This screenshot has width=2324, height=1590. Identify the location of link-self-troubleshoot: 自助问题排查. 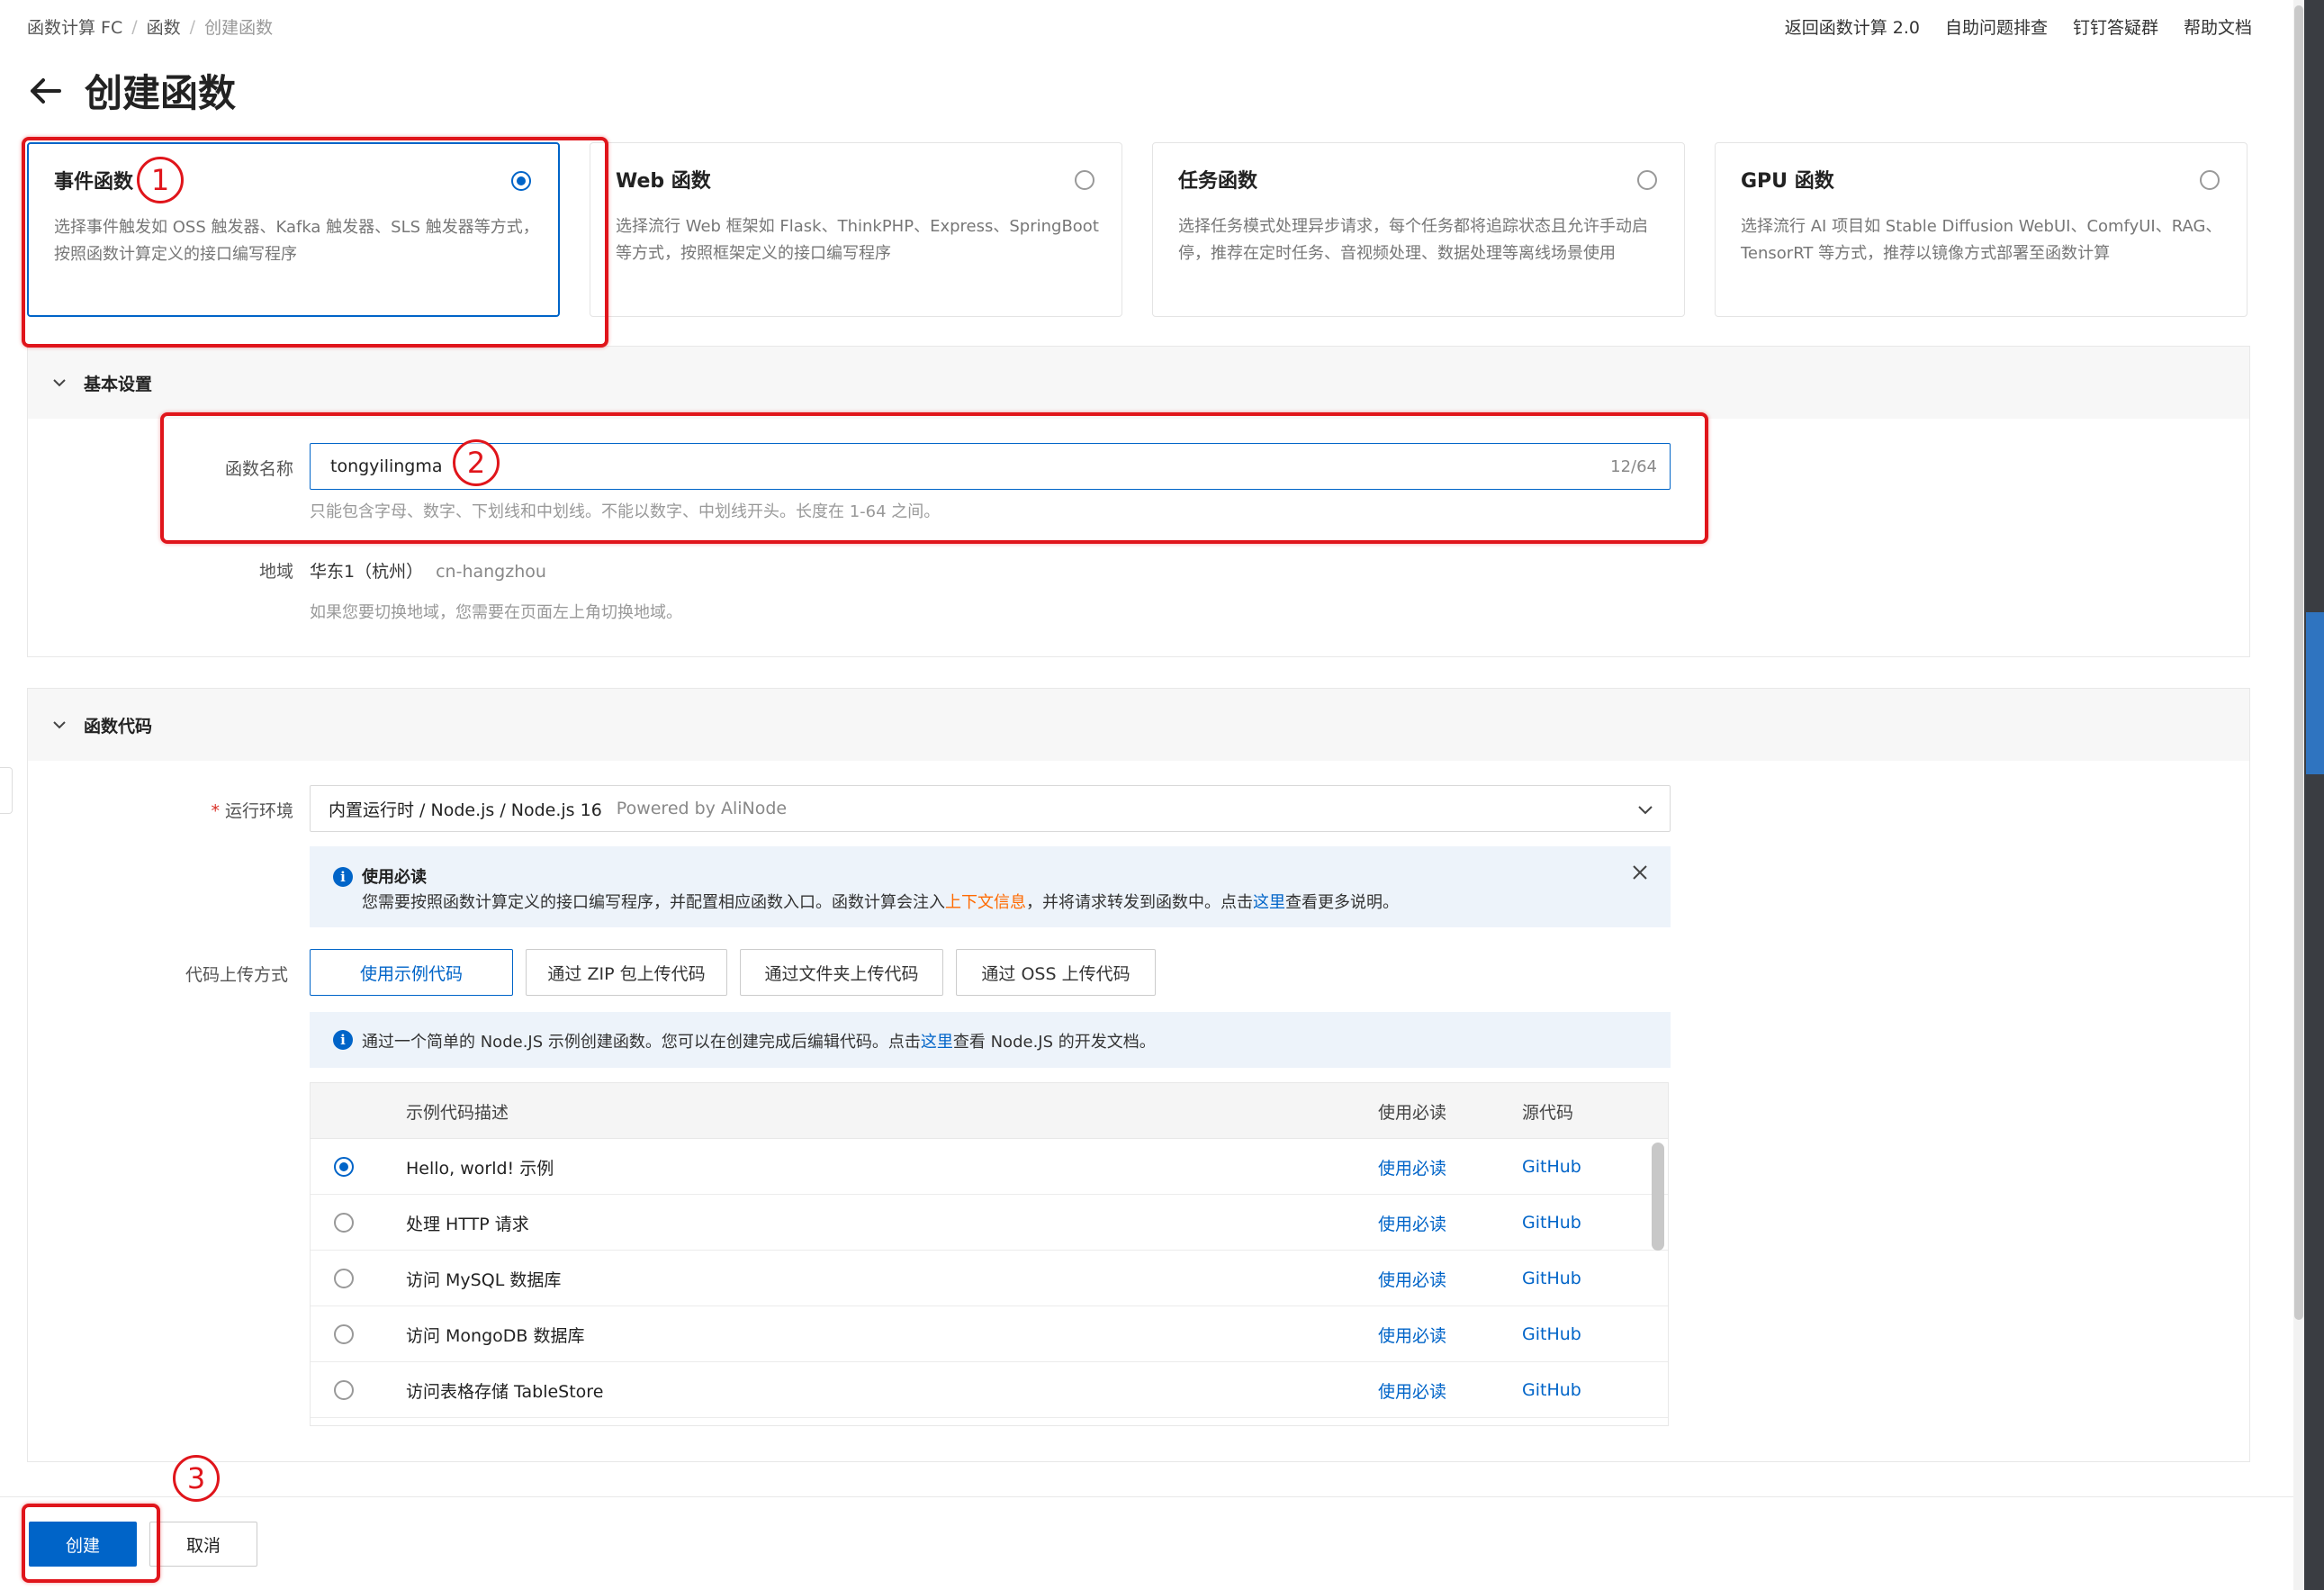
(1996, 26).